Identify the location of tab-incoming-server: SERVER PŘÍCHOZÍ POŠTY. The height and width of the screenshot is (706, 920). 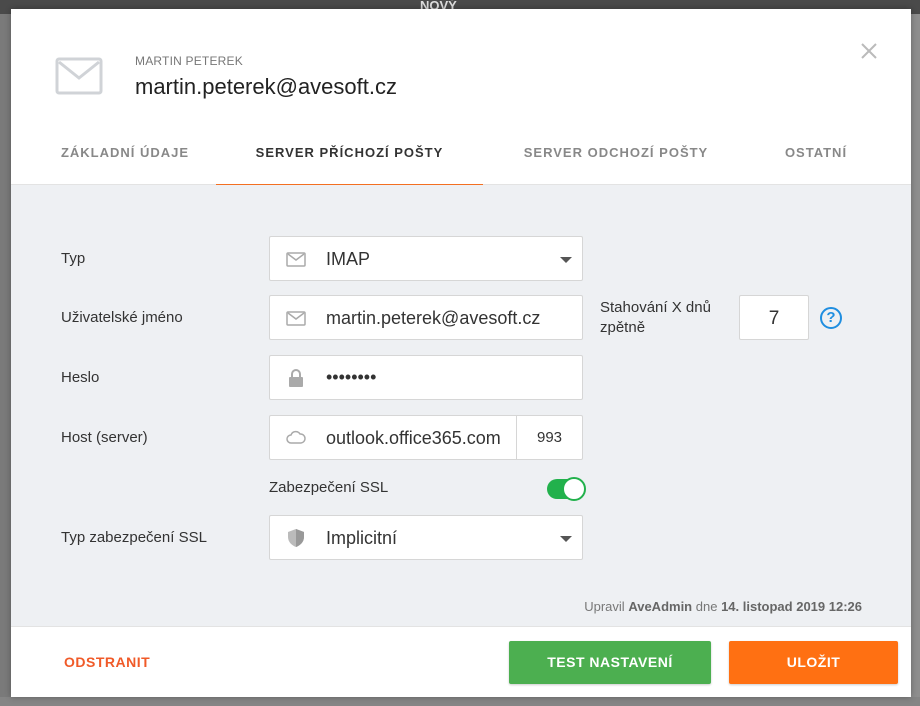
(349, 156).